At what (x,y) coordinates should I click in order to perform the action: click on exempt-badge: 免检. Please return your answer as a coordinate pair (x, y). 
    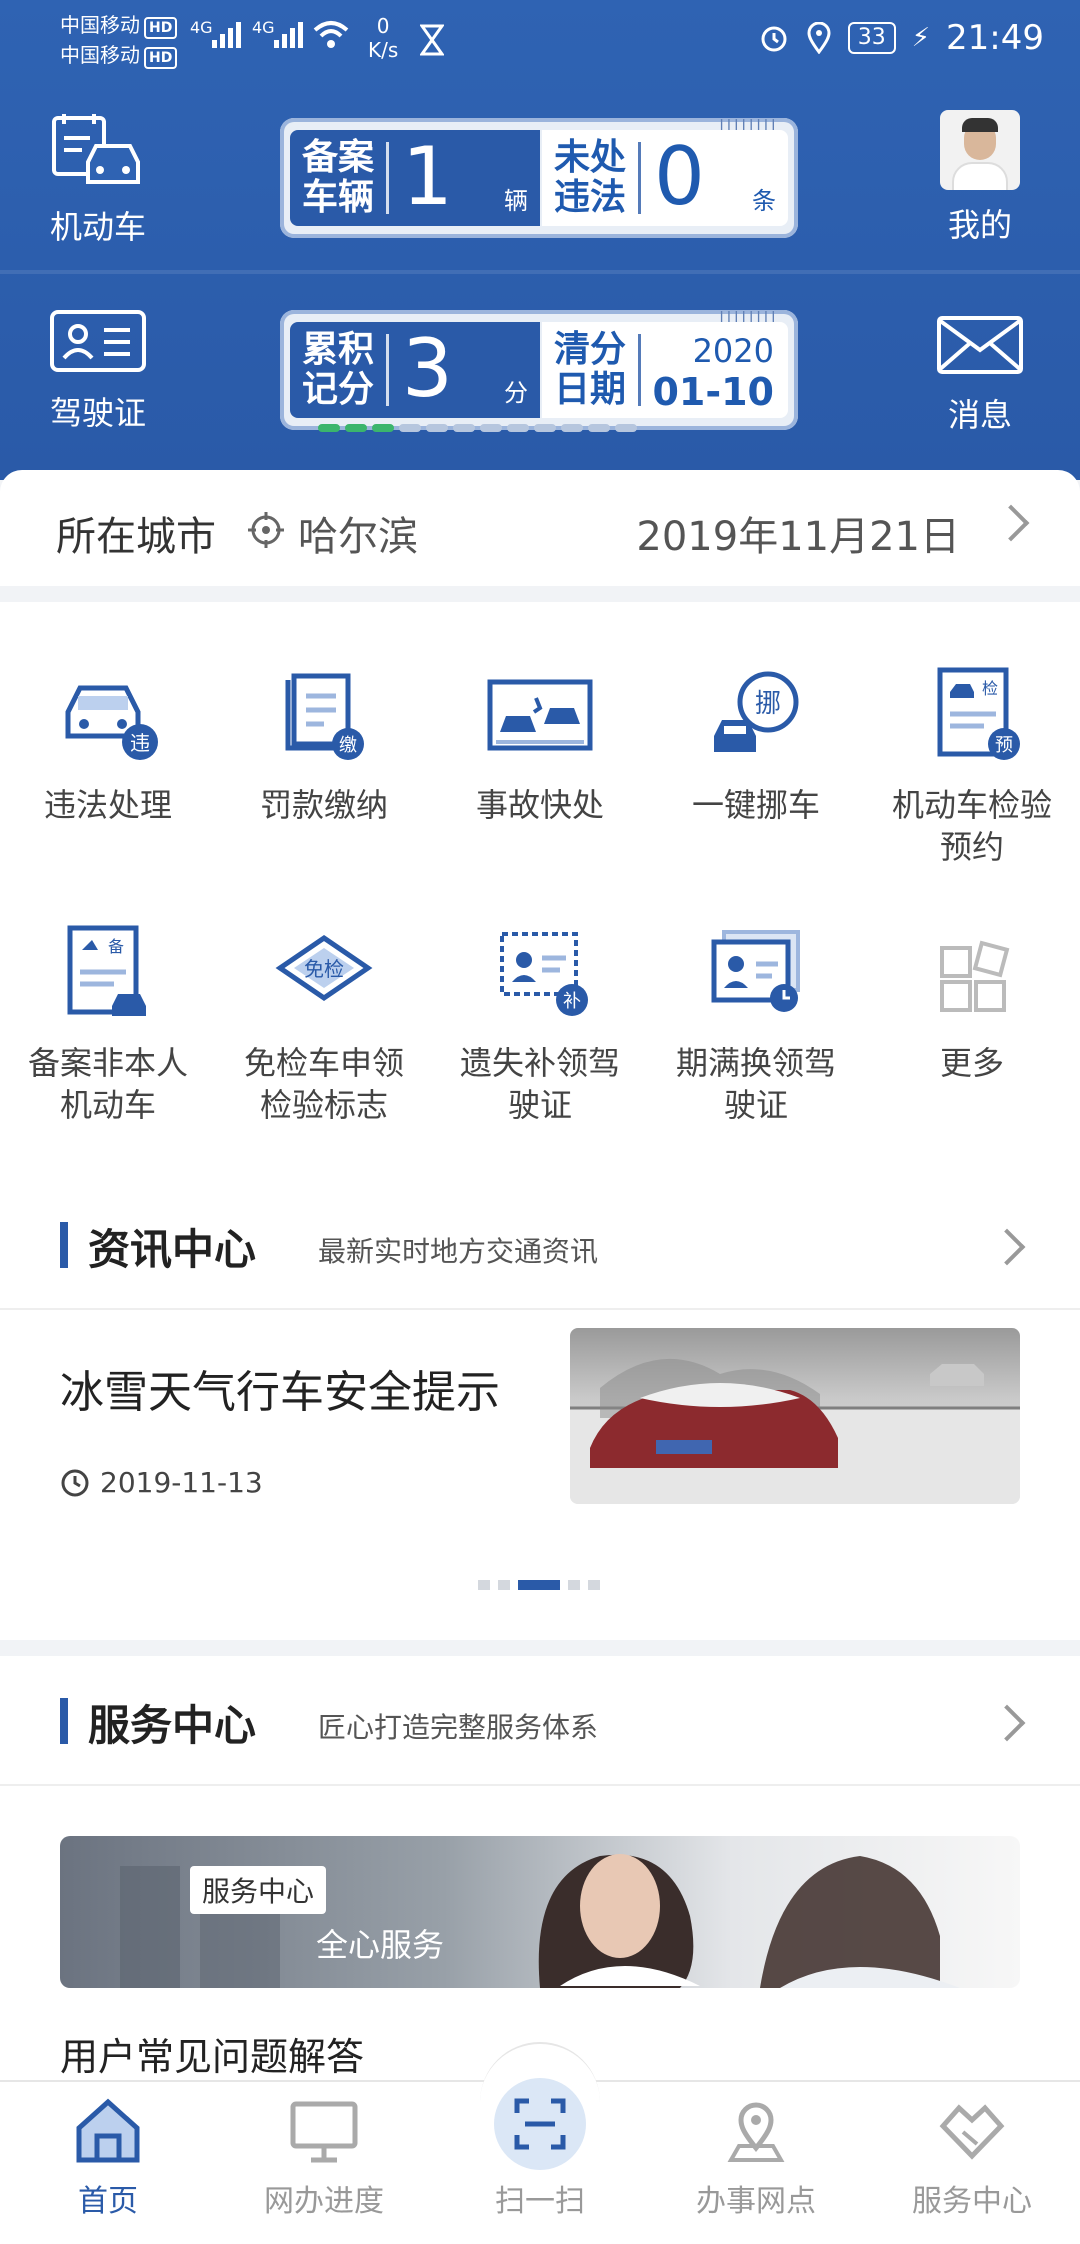
    Looking at the image, I should click on (324, 969).